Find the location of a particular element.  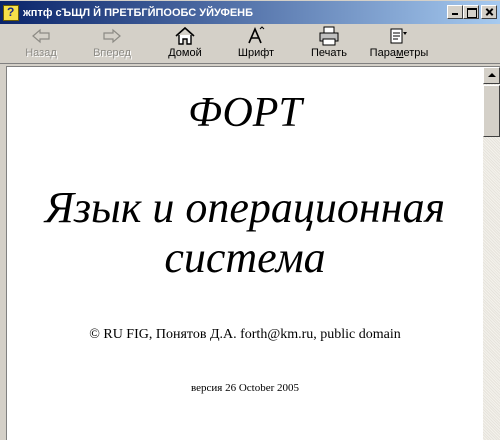

window-controls is located at coordinates (472, 12).